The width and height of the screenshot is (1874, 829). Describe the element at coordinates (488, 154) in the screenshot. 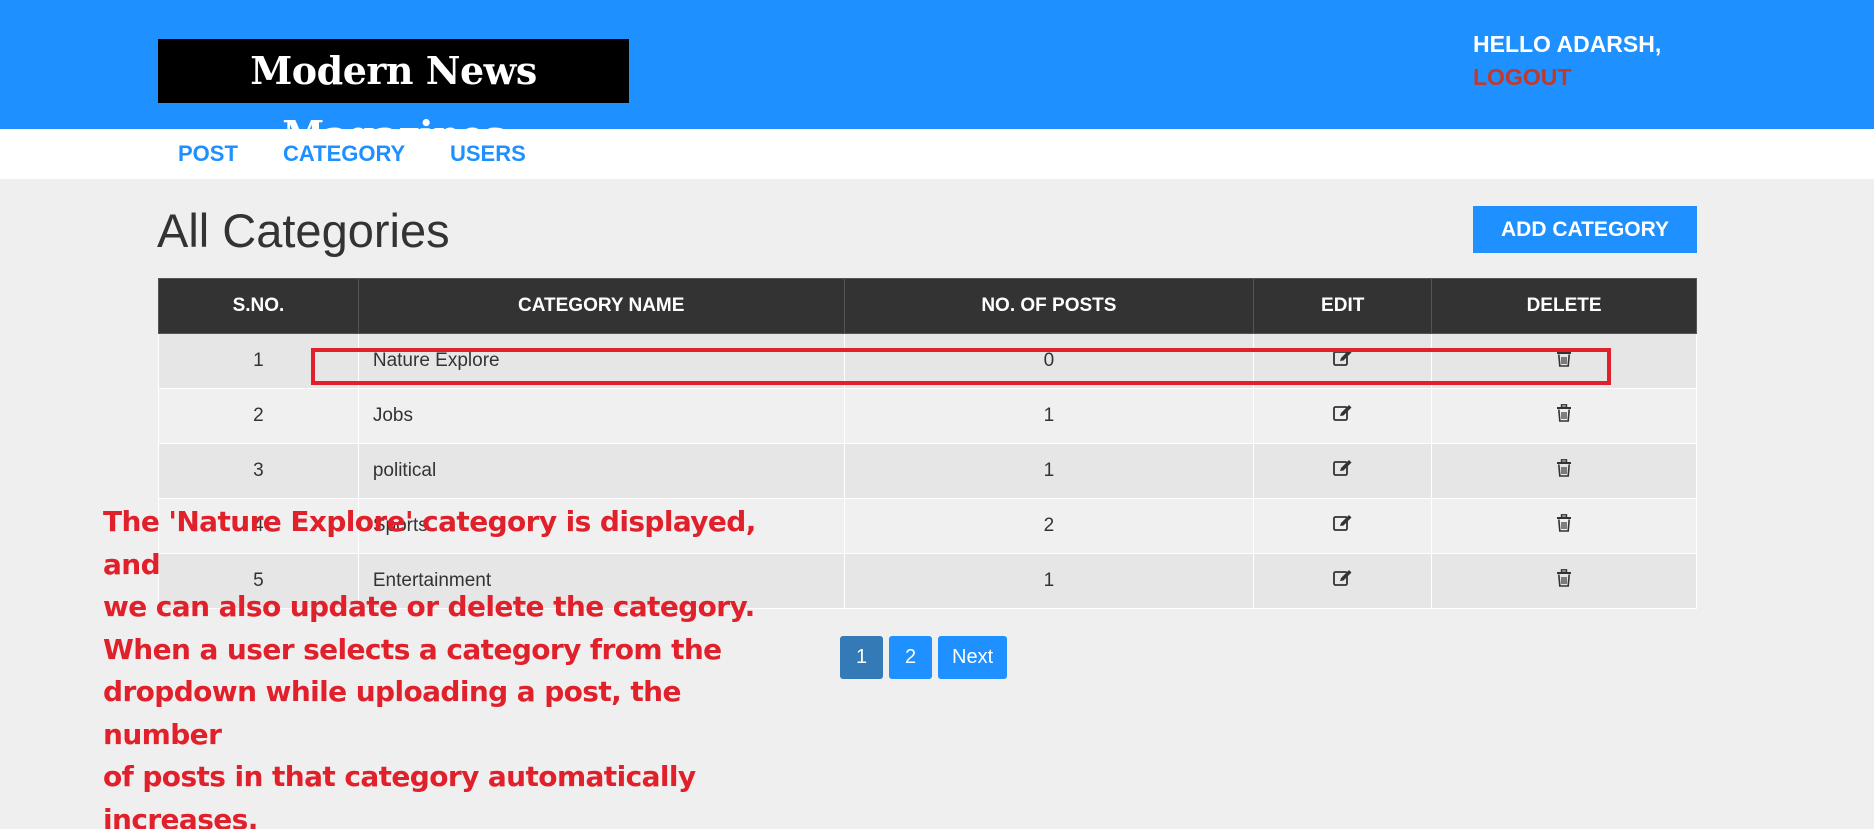

I see `nav-users: USERS` at that location.